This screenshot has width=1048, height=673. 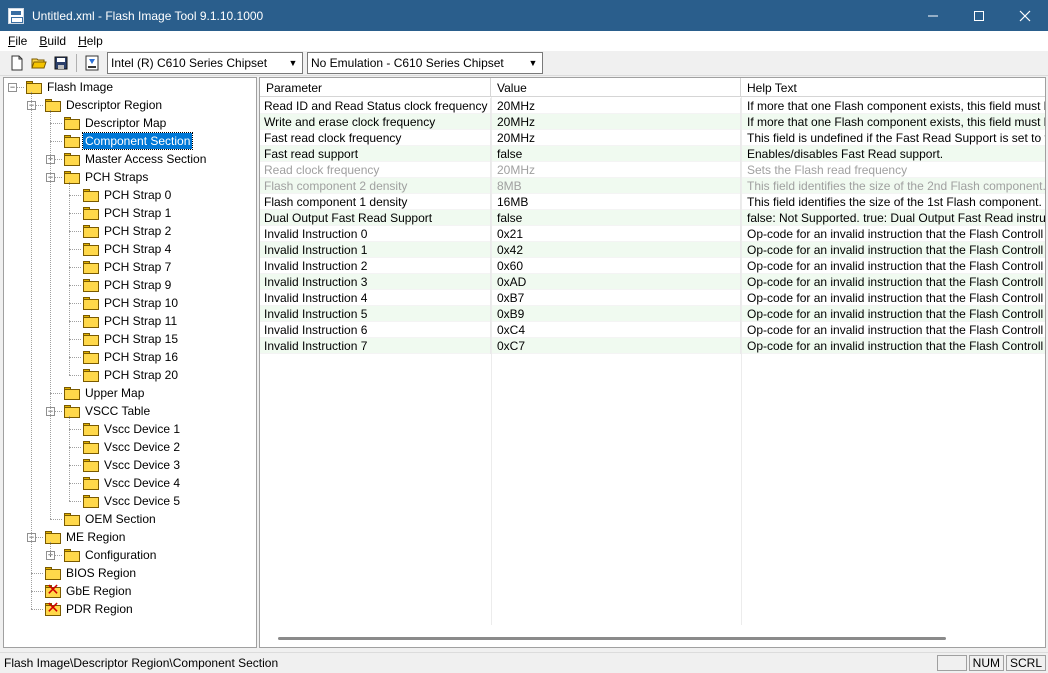 I want to click on emulation-select: No Emulation - C610 Series Chipset ▼, so click(x=425, y=63).